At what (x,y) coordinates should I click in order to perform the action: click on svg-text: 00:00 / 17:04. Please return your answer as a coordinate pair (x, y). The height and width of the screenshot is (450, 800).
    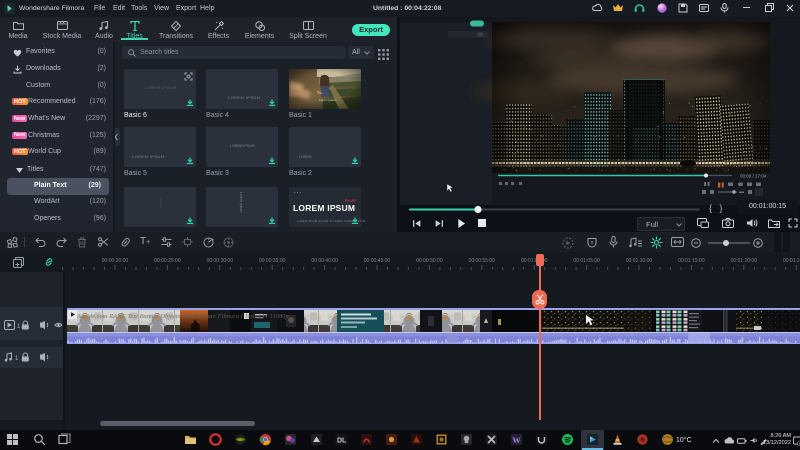
    Looking at the image, I should click on (753, 176).